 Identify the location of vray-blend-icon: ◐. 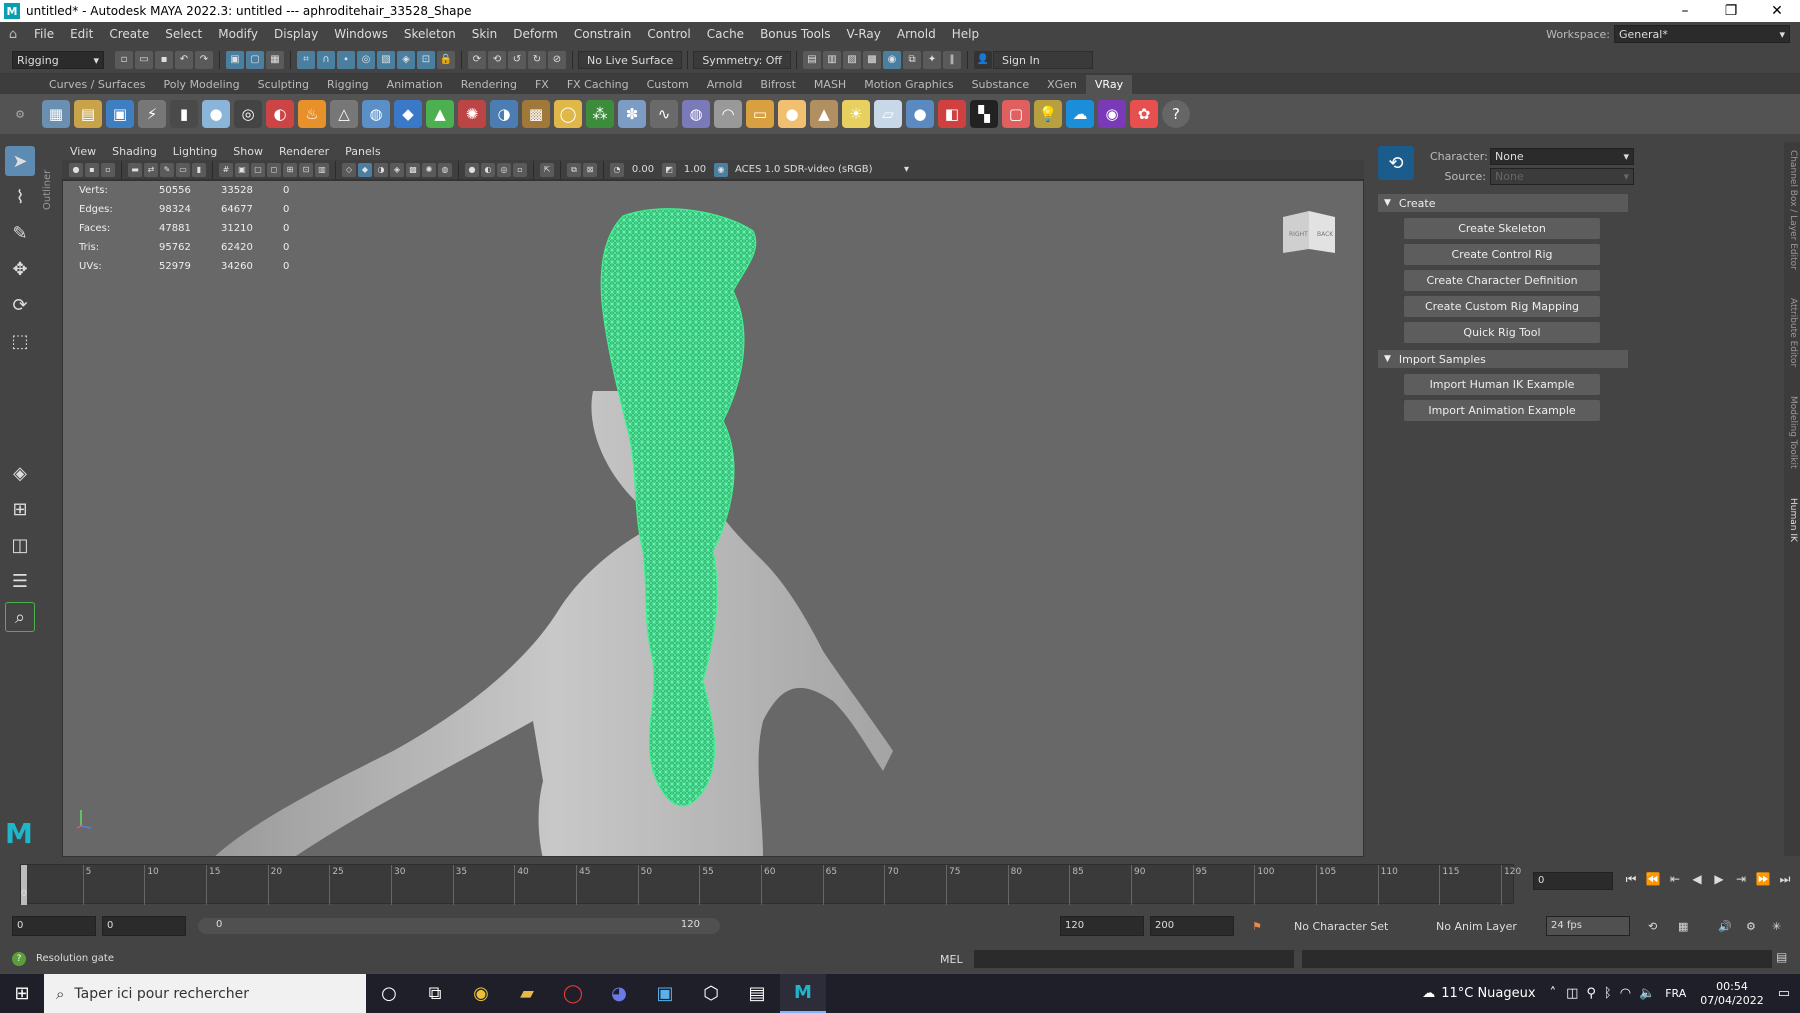
(280, 114).